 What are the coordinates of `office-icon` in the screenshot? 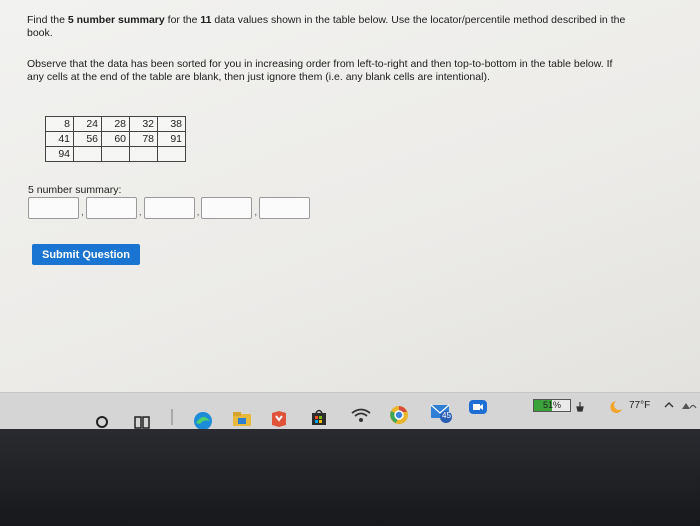 It's located at (279, 419).